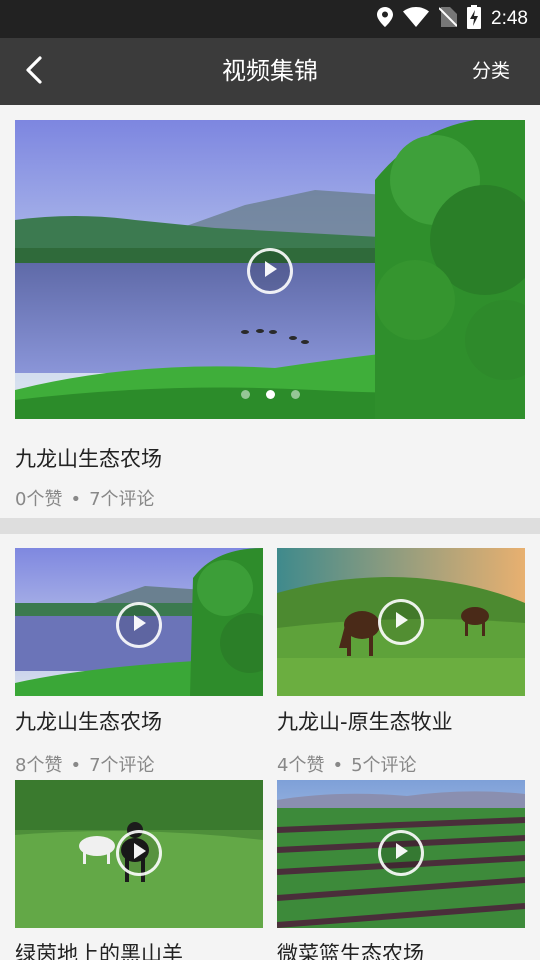 Image resolution: width=540 pixels, height=960 pixels. Describe the element at coordinates (509, 18) in the screenshot. I see `status-time: 2:48` at that location.